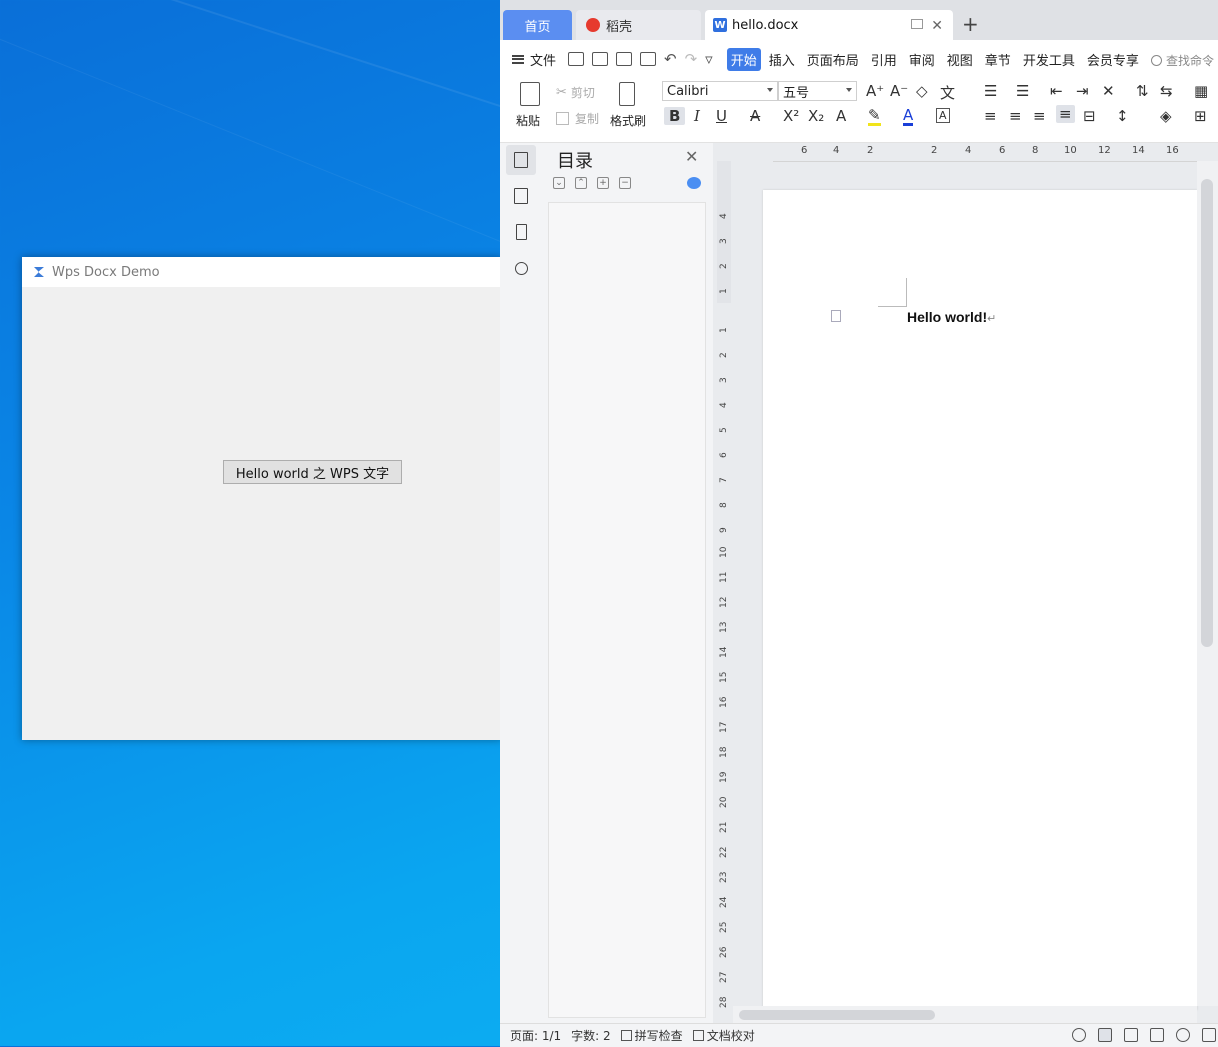 This screenshot has width=1218, height=1047. Describe the element at coordinates (521, 160) in the screenshot. I see `toc-panel-button` at that location.